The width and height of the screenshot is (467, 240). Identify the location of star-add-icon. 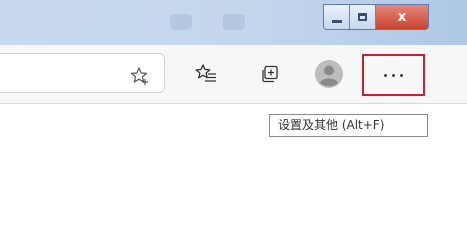
(139, 76).